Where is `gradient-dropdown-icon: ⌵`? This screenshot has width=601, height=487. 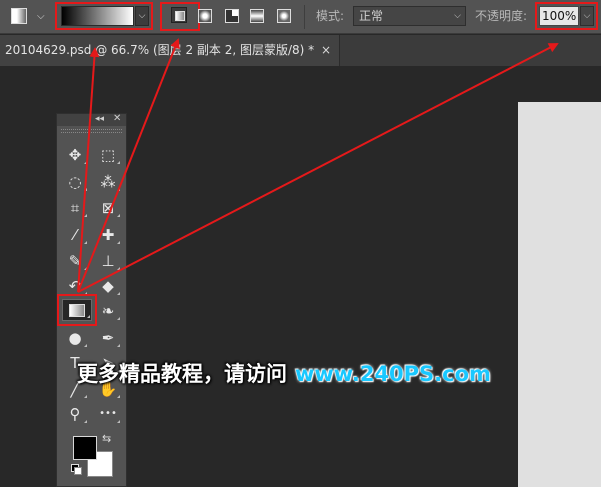
gradient-dropdown-icon: ⌵ is located at coordinates (142, 16).